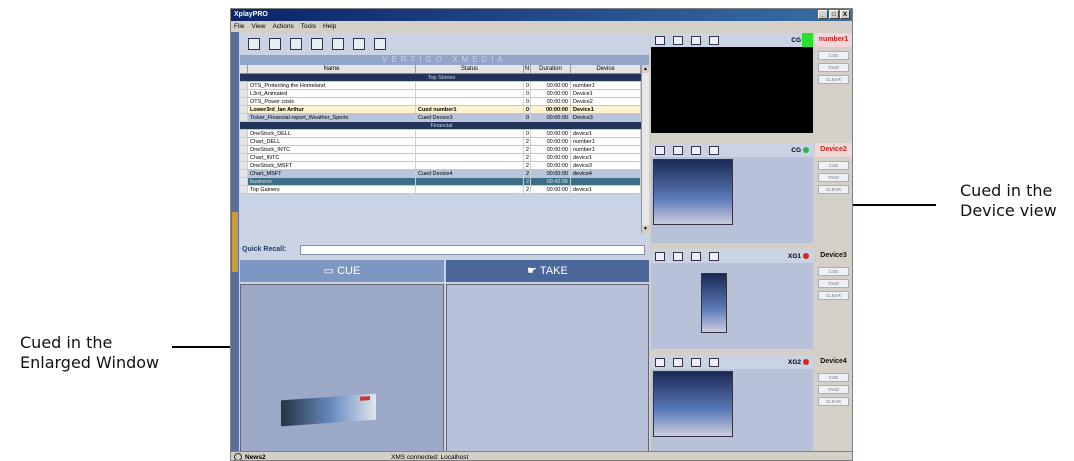 The width and height of the screenshot is (1074, 461). I want to click on scroll-down-icon: ▼, so click(645, 229).